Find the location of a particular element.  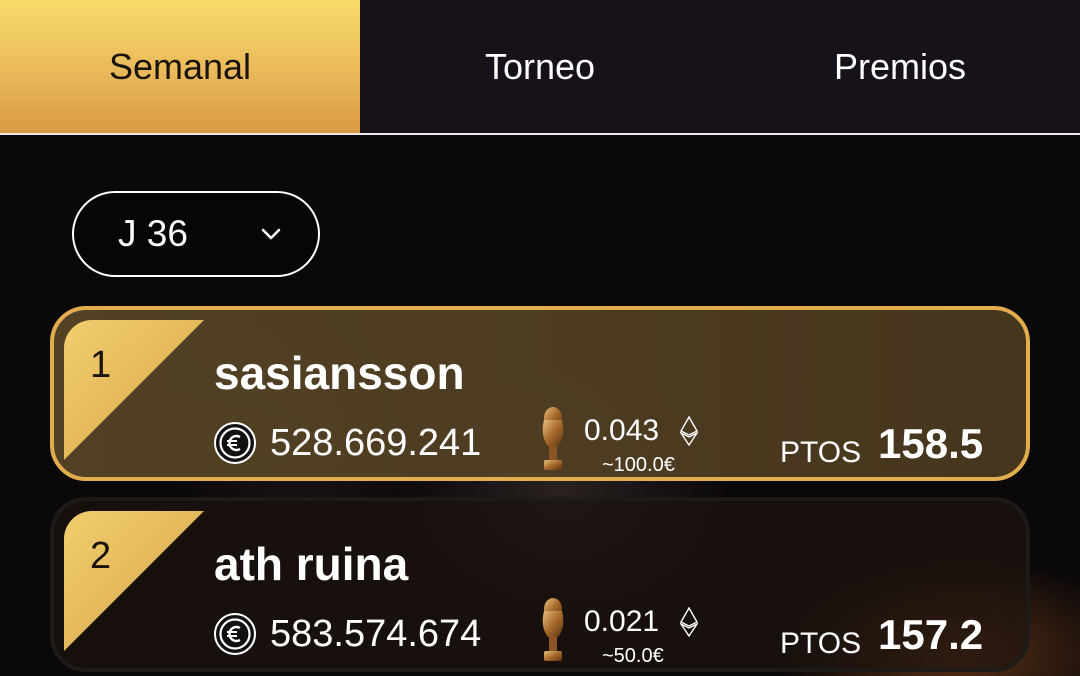

points-value: 158.5 is located at coordinates (931, 443).